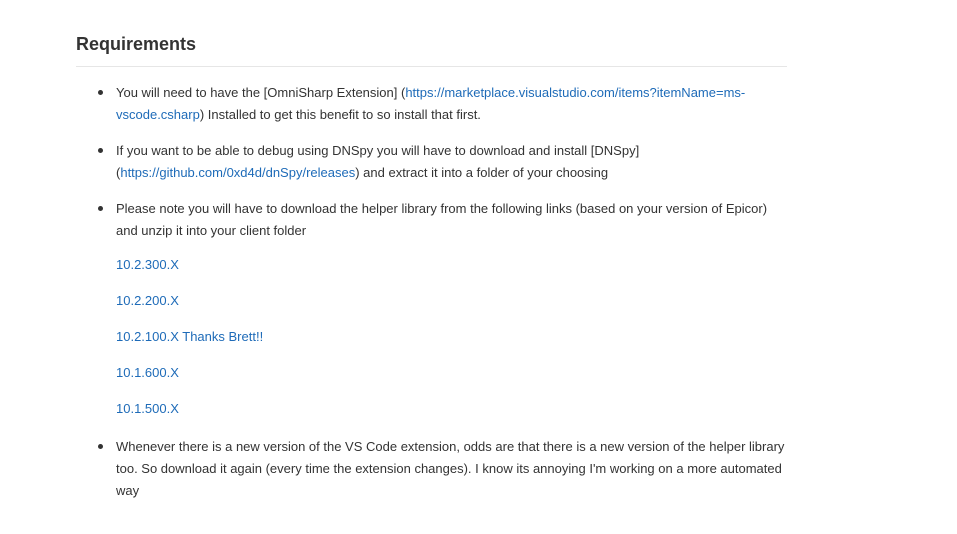 The height and width of the screenshot is (534, 957). I want to click on version-link-10-2-300: 10.2.300.X, so click(147, 264).